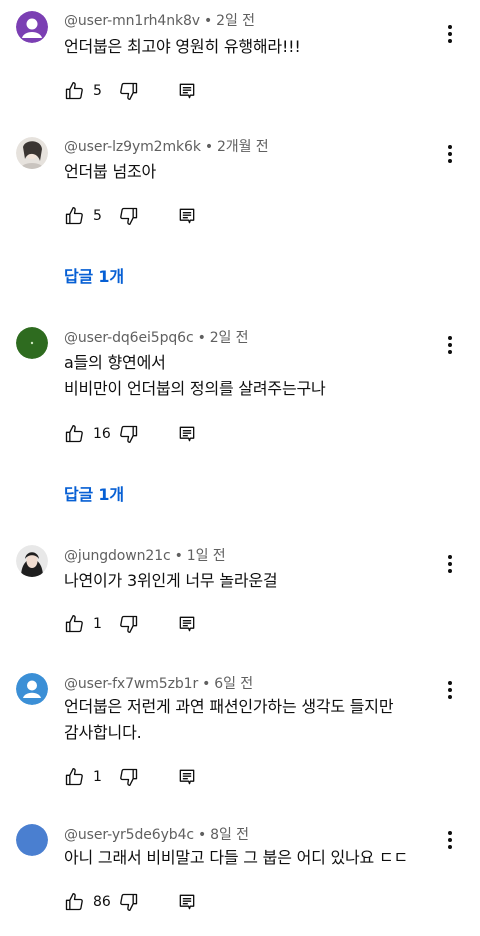 The width and height of the screenshot is (480, 936). I want to click on comment-text: 언더붑은 저런게 과연 패션인가하는 생각도 들지만 감사합니다., so click(229, 719).